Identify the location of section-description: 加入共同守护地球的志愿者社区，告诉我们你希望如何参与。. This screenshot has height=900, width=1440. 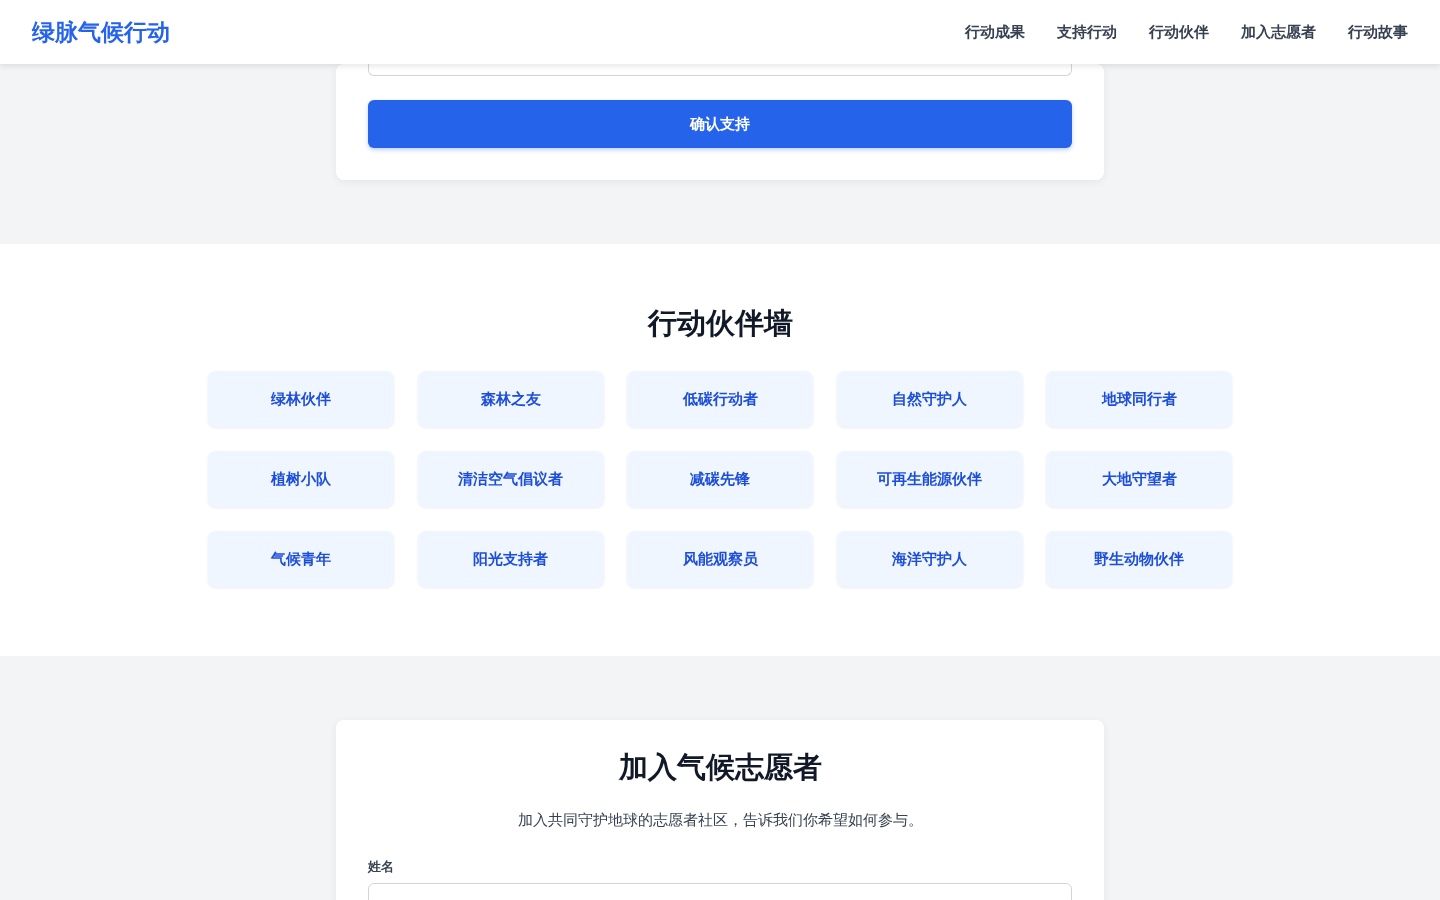
(720, 820).